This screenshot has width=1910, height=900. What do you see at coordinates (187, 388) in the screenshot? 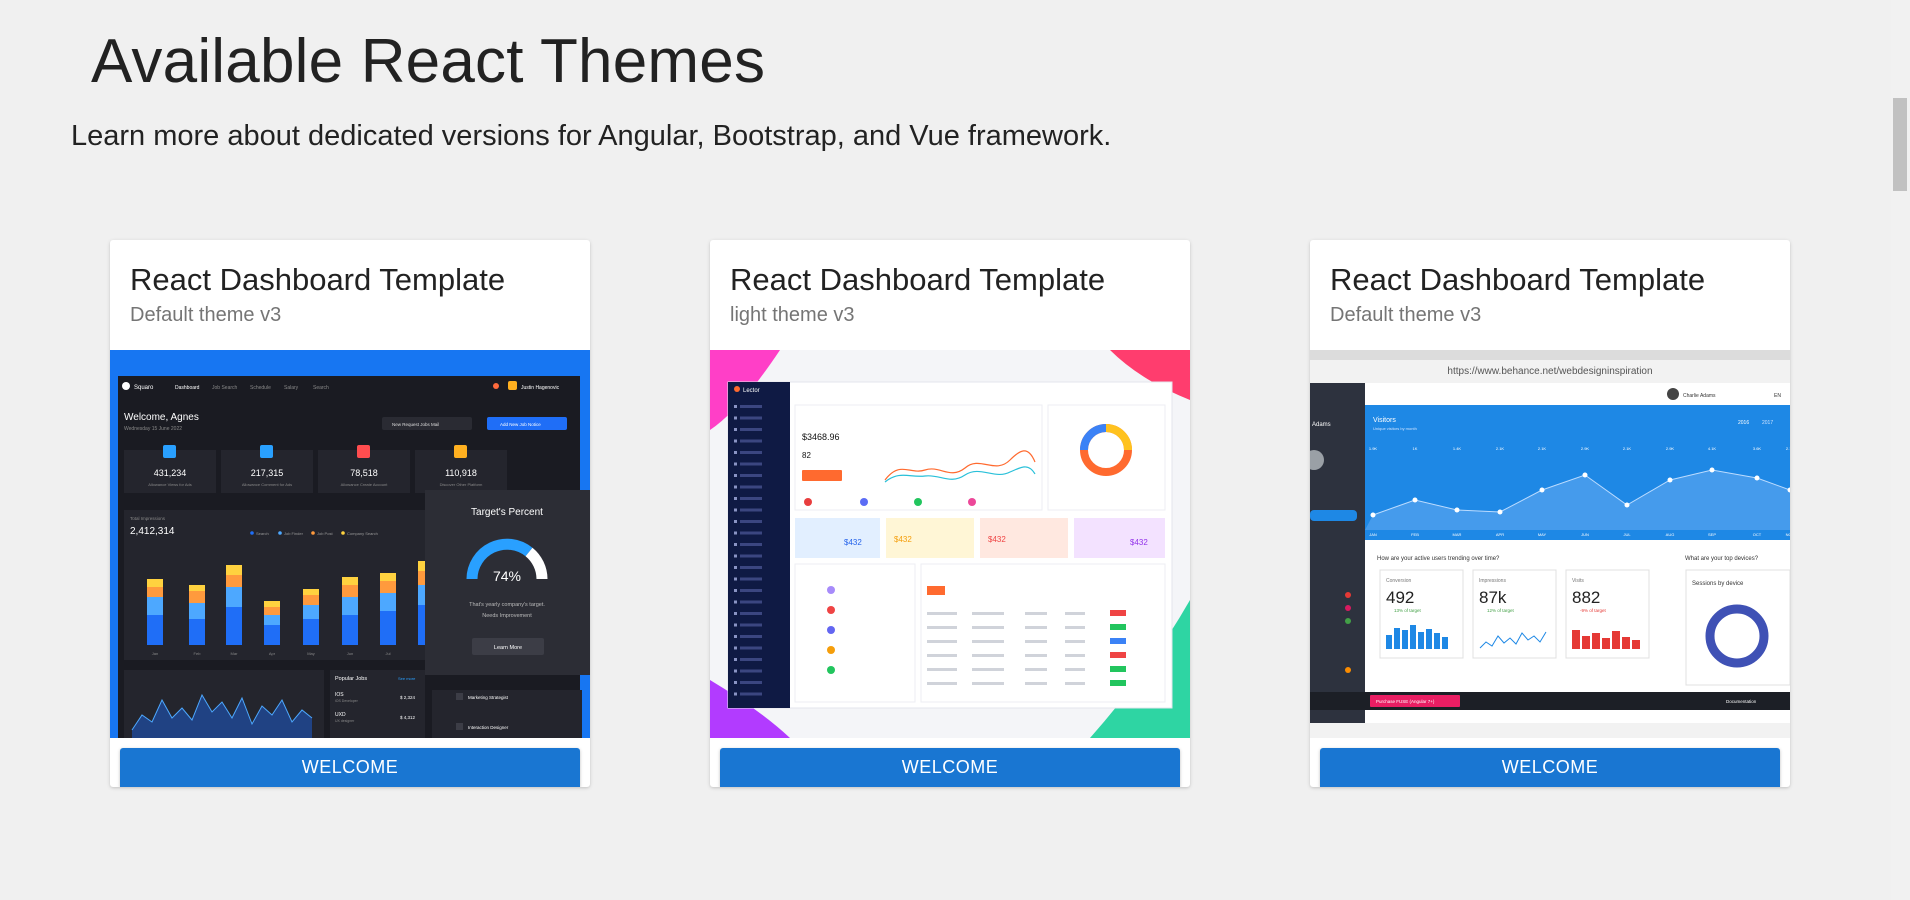
I see `svg-text: Dashboard` at bounding box center [187, 388].